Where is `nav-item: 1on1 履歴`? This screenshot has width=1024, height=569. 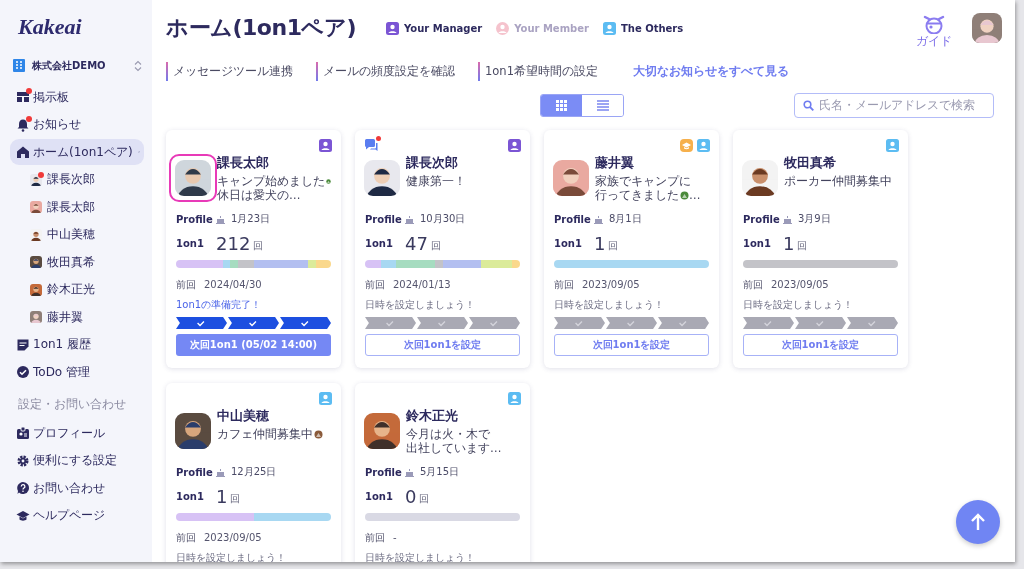
nav-item: 1on1 履歴 is located at coordinates (77, 344).